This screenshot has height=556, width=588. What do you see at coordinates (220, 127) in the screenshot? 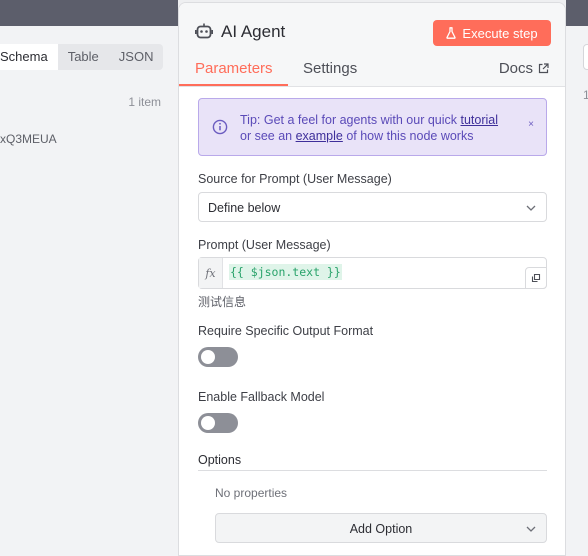
I see `info-icon` at bounding box center [220, 127].